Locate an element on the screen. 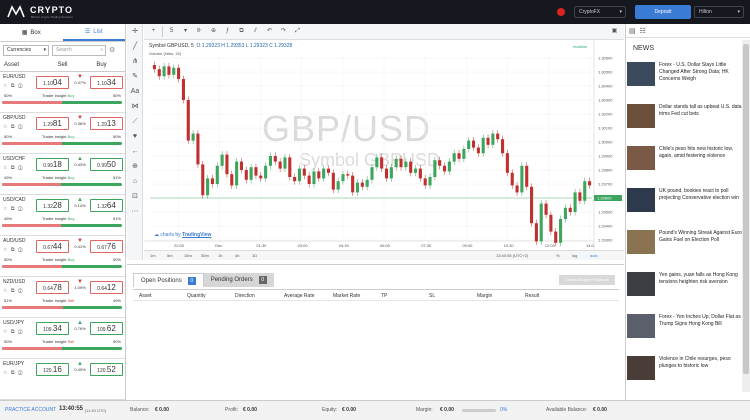 The width and height of the screenshot is (750, 420). sell-price-button: 1.2981 is located at coordinates (52, 123).